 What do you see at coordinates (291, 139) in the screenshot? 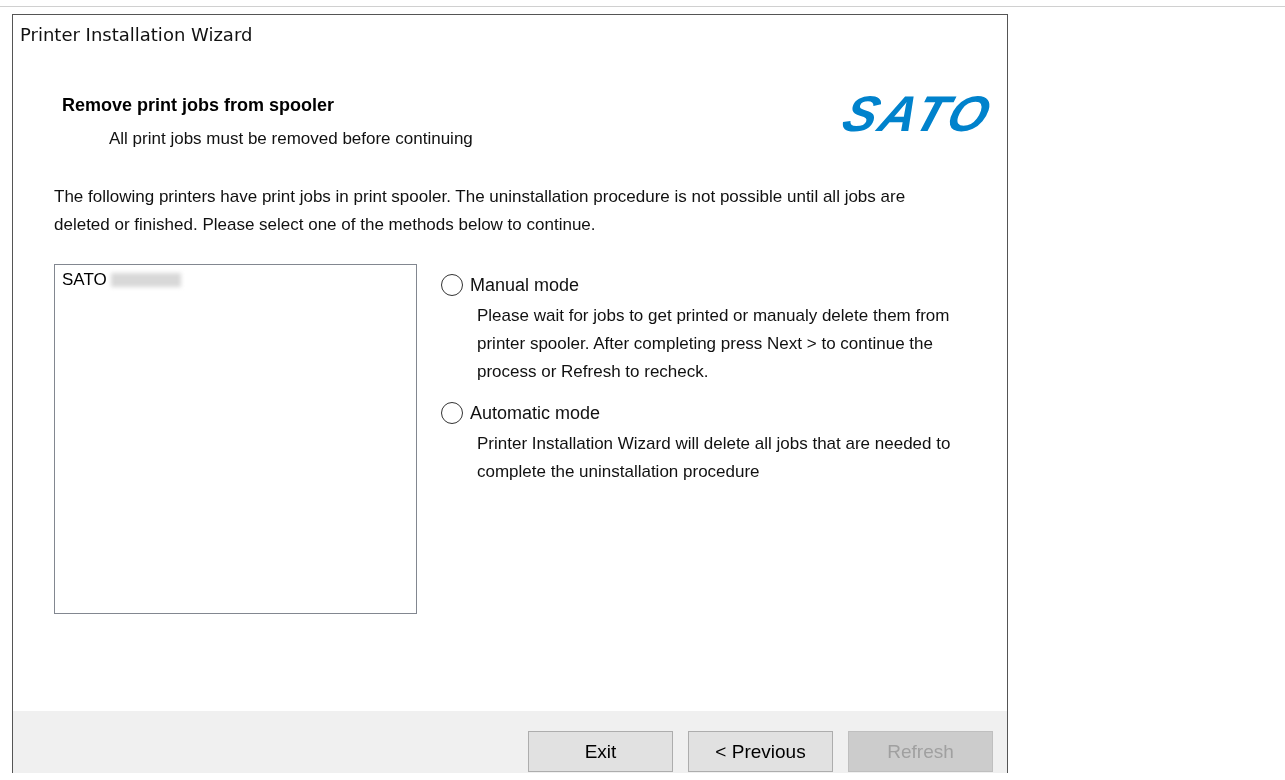
I see `page-subtitle: All print jobs must be removed before continuing` at bounding box center [291, 139].